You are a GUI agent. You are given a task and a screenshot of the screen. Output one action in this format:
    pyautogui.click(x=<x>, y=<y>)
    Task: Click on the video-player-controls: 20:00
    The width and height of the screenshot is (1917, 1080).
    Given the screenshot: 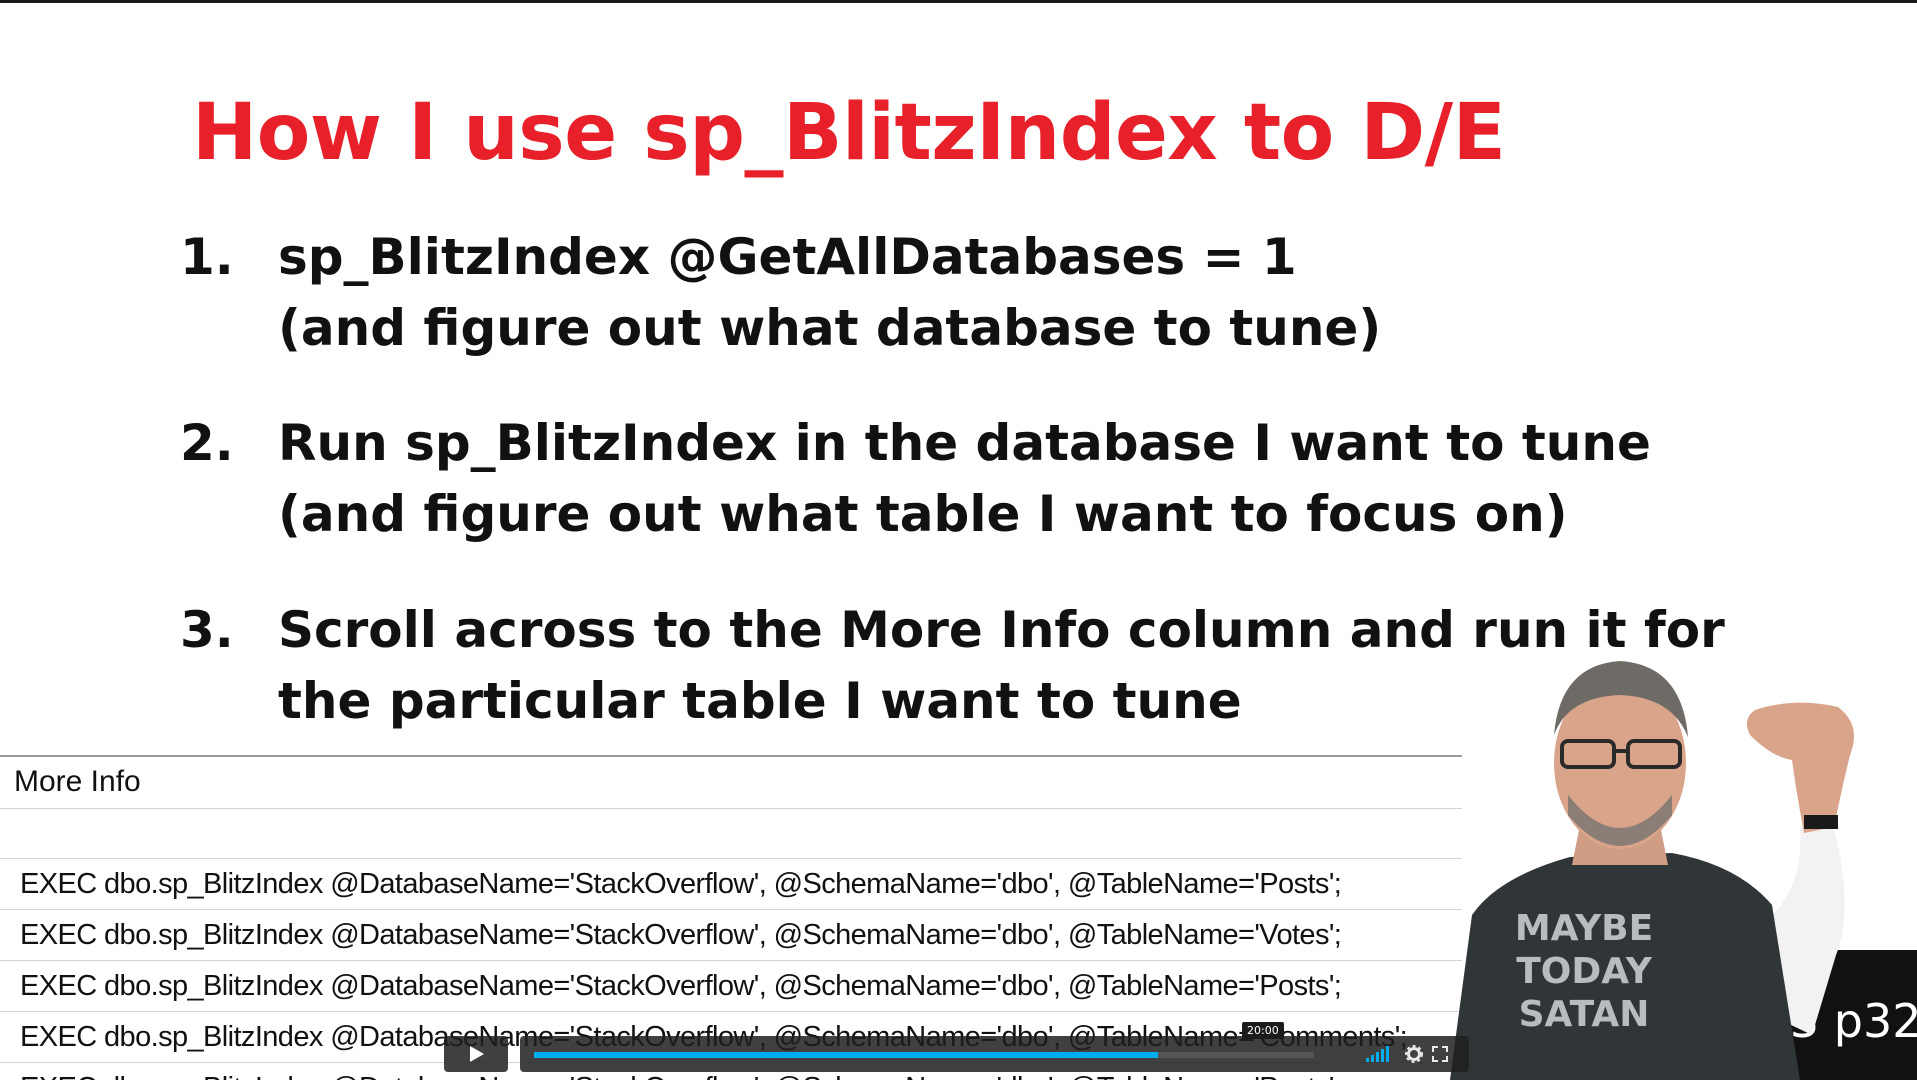 What is the action you would take?
    pyautogui.click(x=956, y=1047)
    